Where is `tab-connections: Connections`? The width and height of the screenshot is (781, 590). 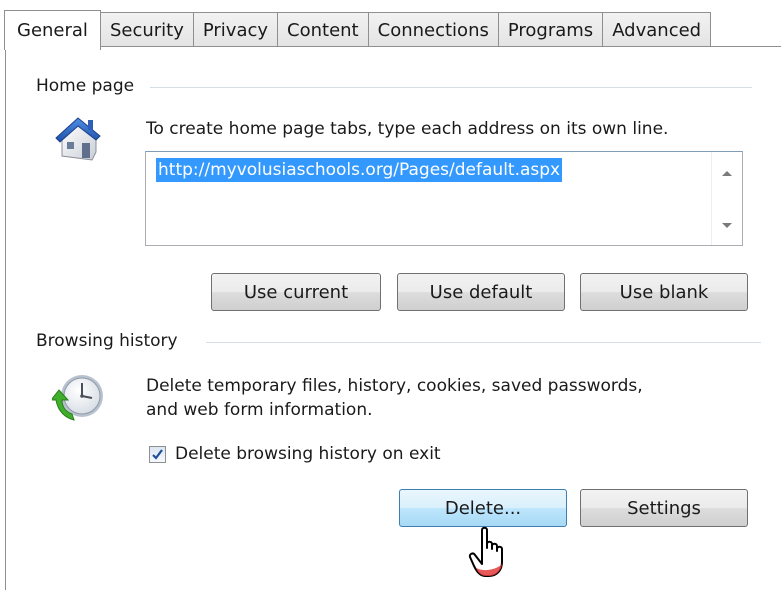 tab-connections: Connections is located at coordinates (433, 30).